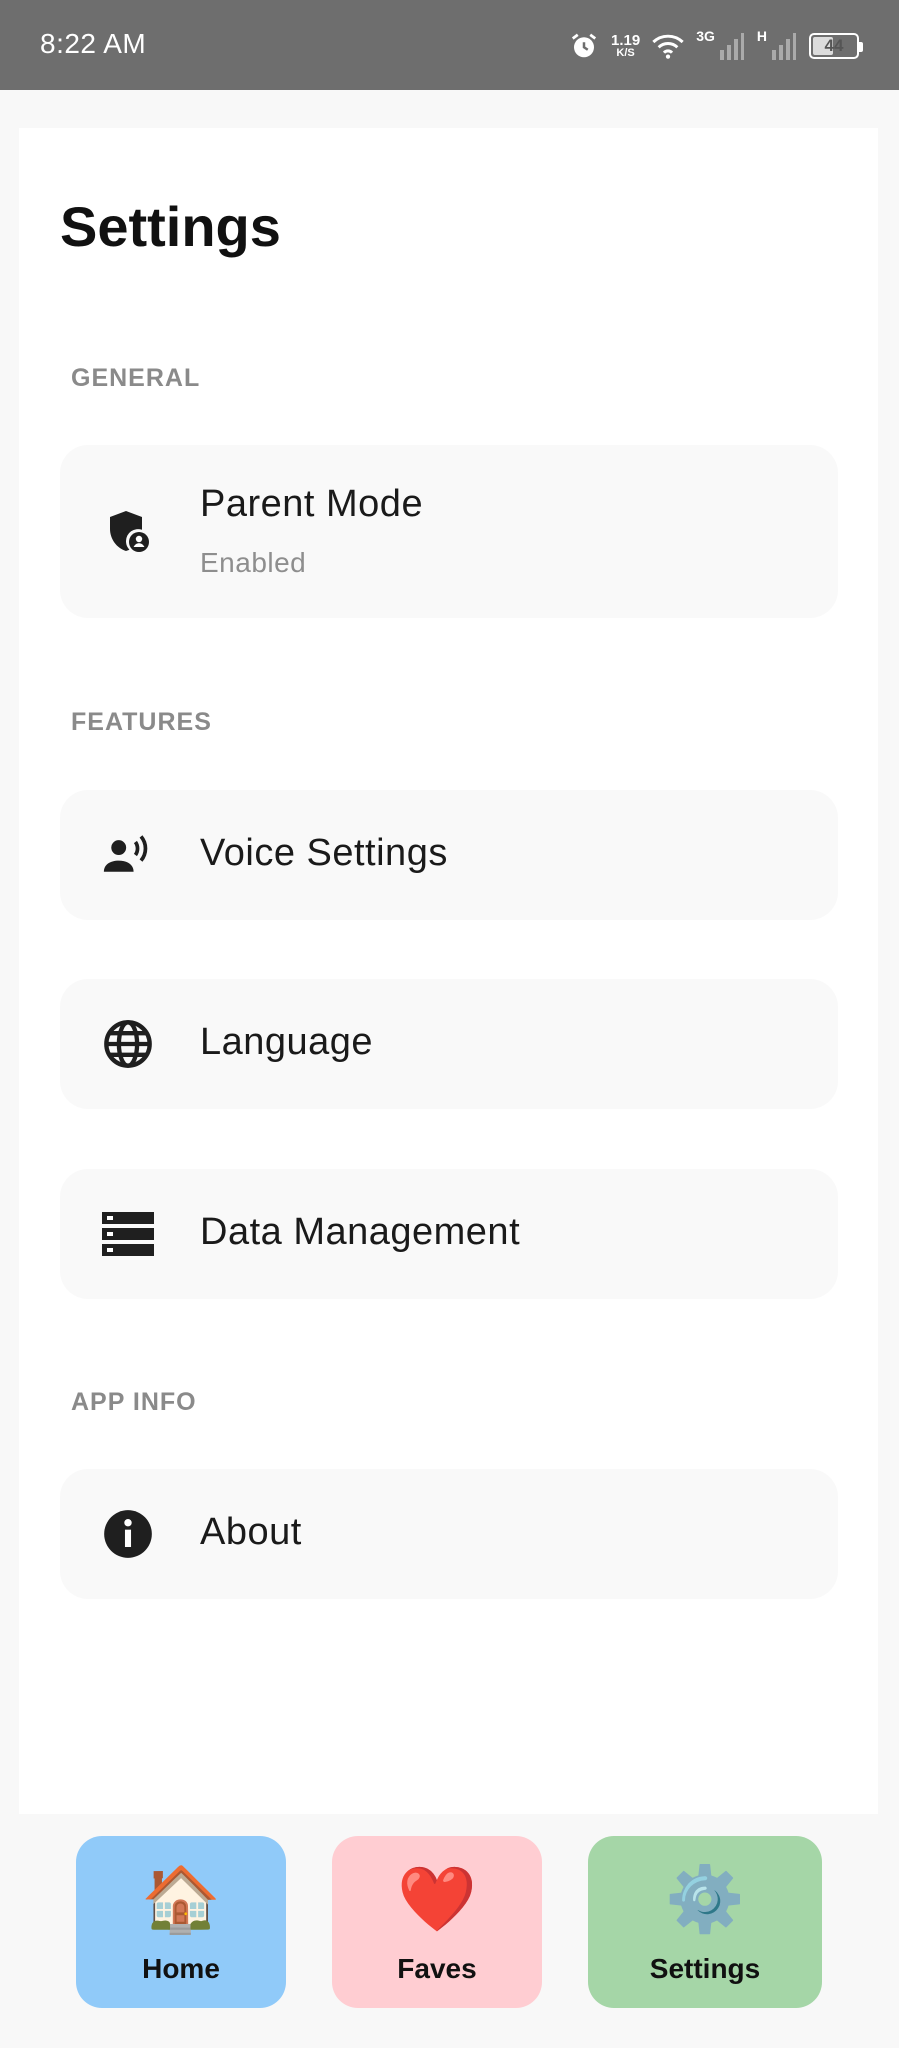  Describe the element at coordinates (128, 855) in the screenshot. I see `voice-person-icon` at that location.